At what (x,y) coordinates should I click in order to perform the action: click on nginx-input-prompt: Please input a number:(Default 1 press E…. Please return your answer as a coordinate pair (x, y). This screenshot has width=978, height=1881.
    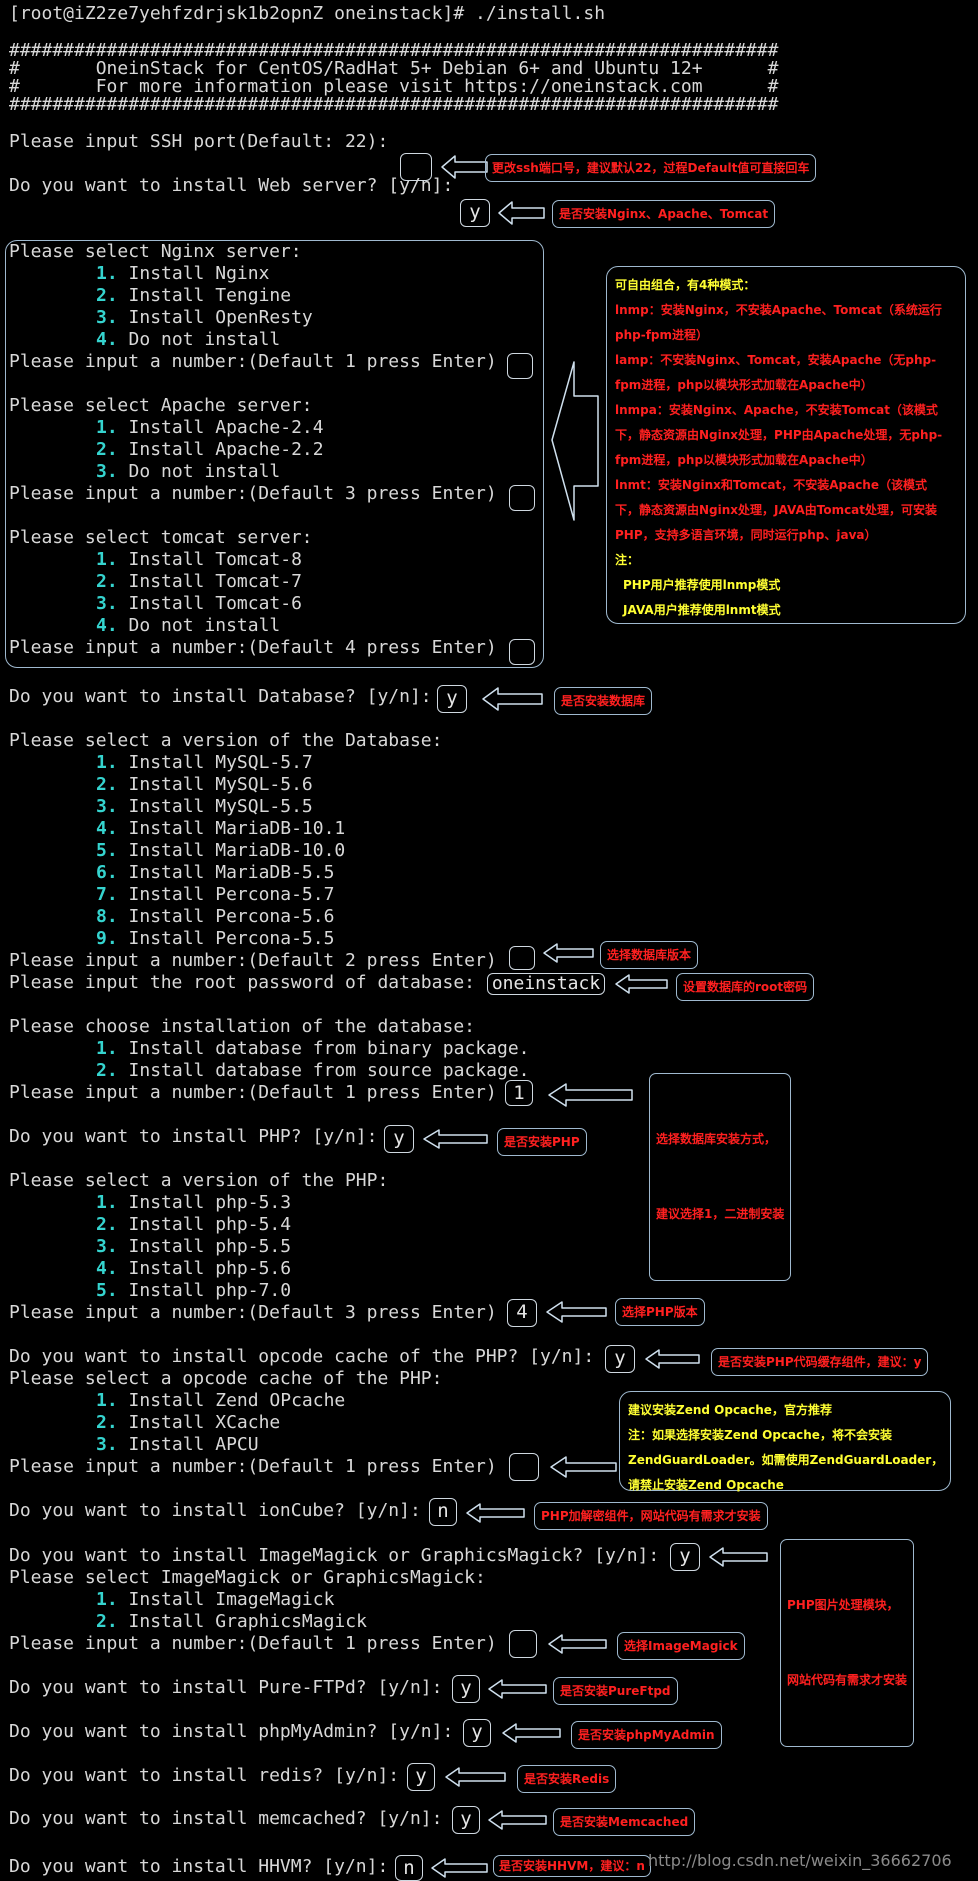
    Looking at the image, I should click on (253, 361).